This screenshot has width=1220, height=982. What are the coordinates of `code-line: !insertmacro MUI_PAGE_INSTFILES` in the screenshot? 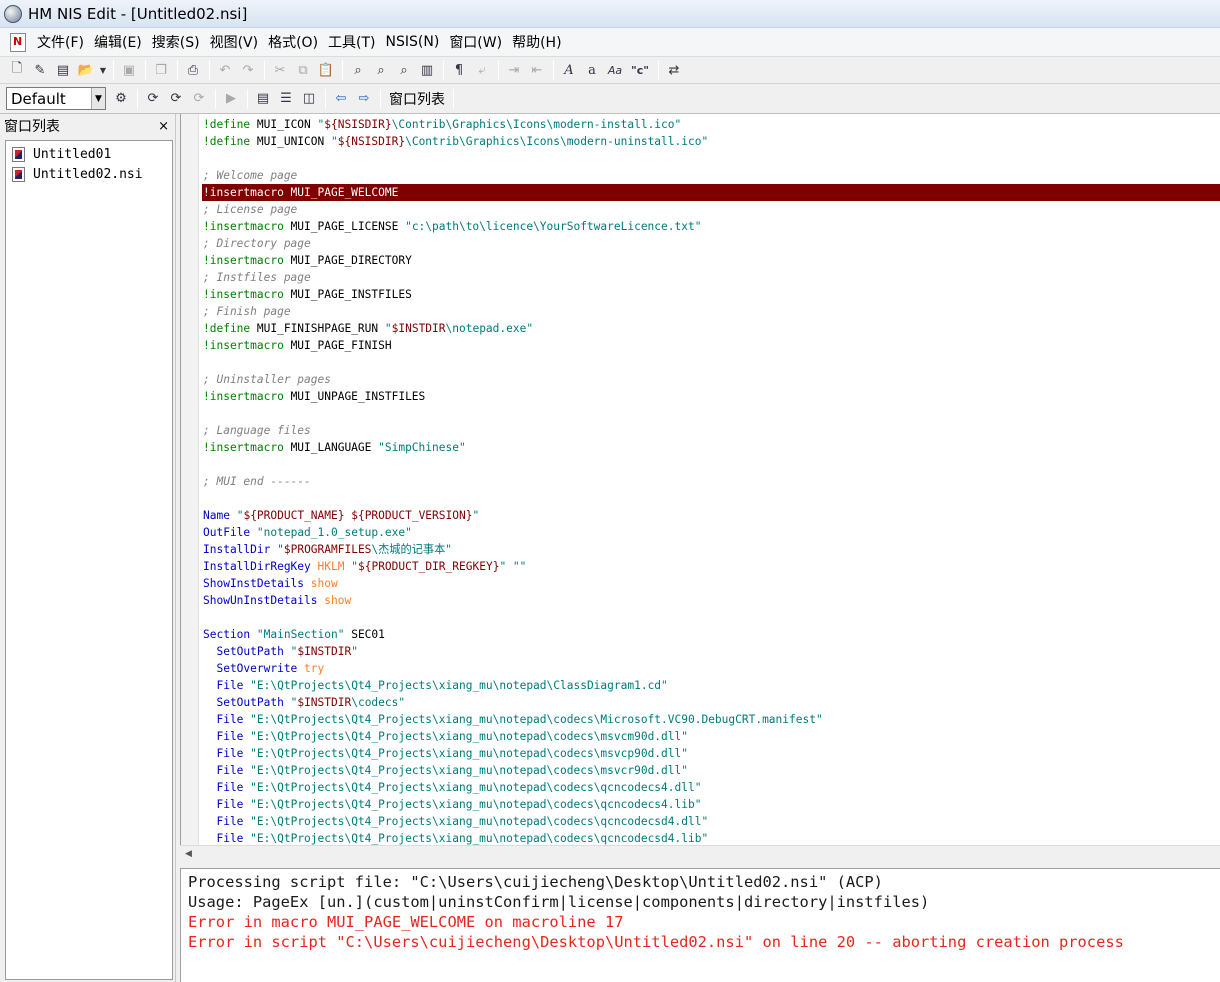 It's located at (711, 294).